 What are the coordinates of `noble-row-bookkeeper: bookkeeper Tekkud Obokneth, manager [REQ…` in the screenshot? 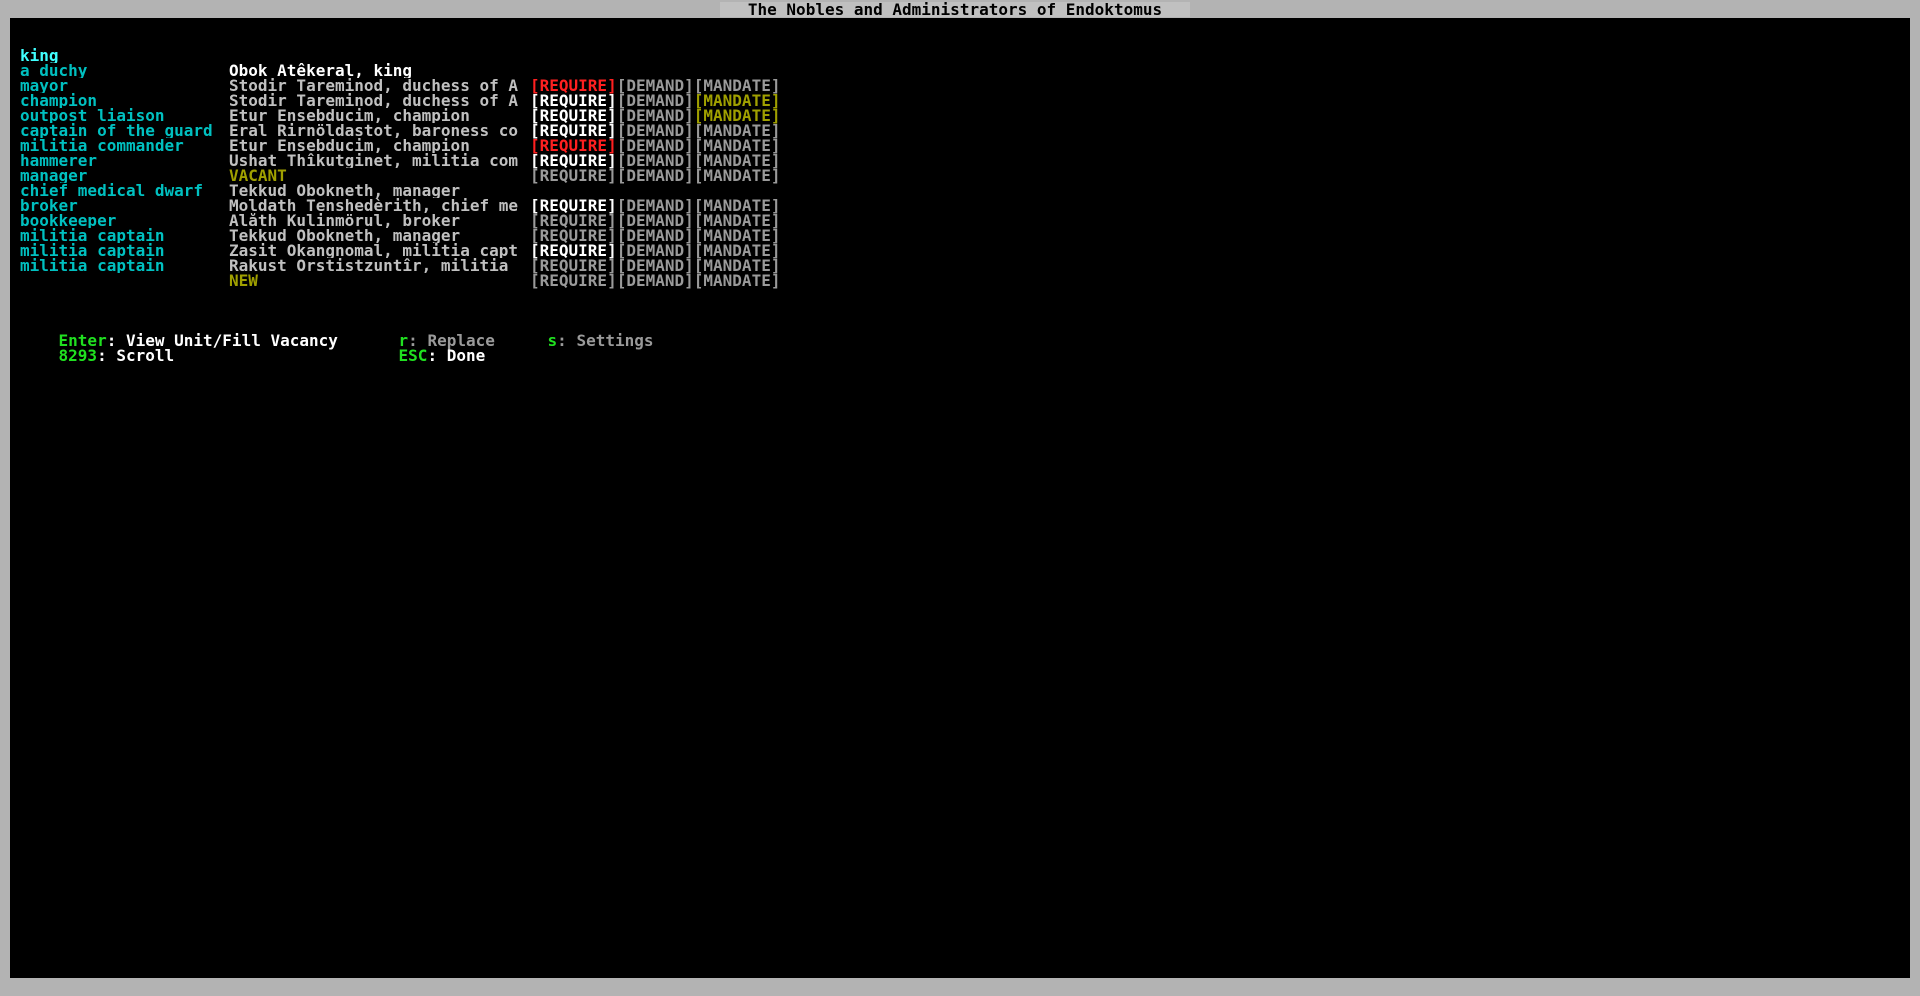 It's located at (390, 228).